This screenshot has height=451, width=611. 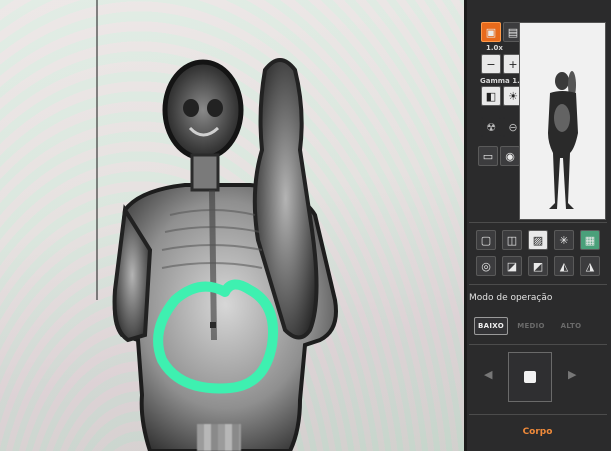 I want to click on filter-button-1: ▢, so click(x=486, y=240).